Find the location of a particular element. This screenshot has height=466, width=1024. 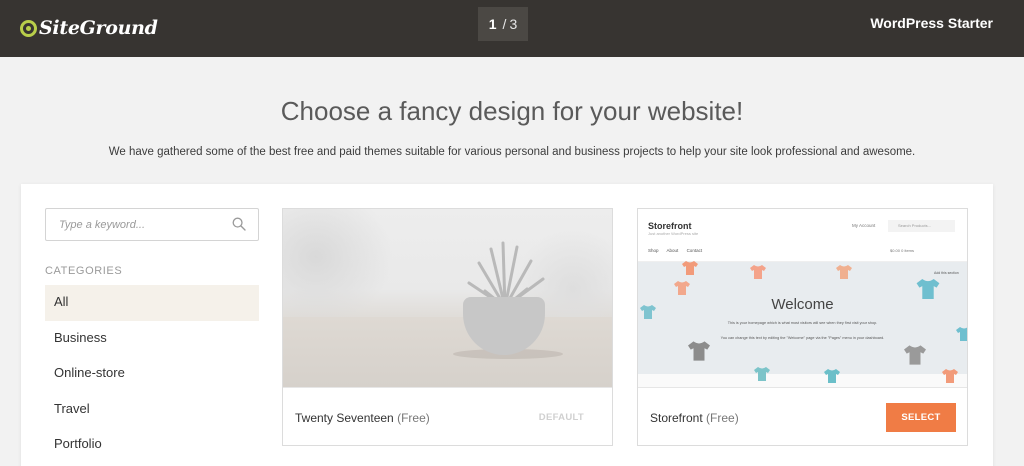

theme-card-footer: Storefront (Free) SELECT is located at coordinates (802, 416).